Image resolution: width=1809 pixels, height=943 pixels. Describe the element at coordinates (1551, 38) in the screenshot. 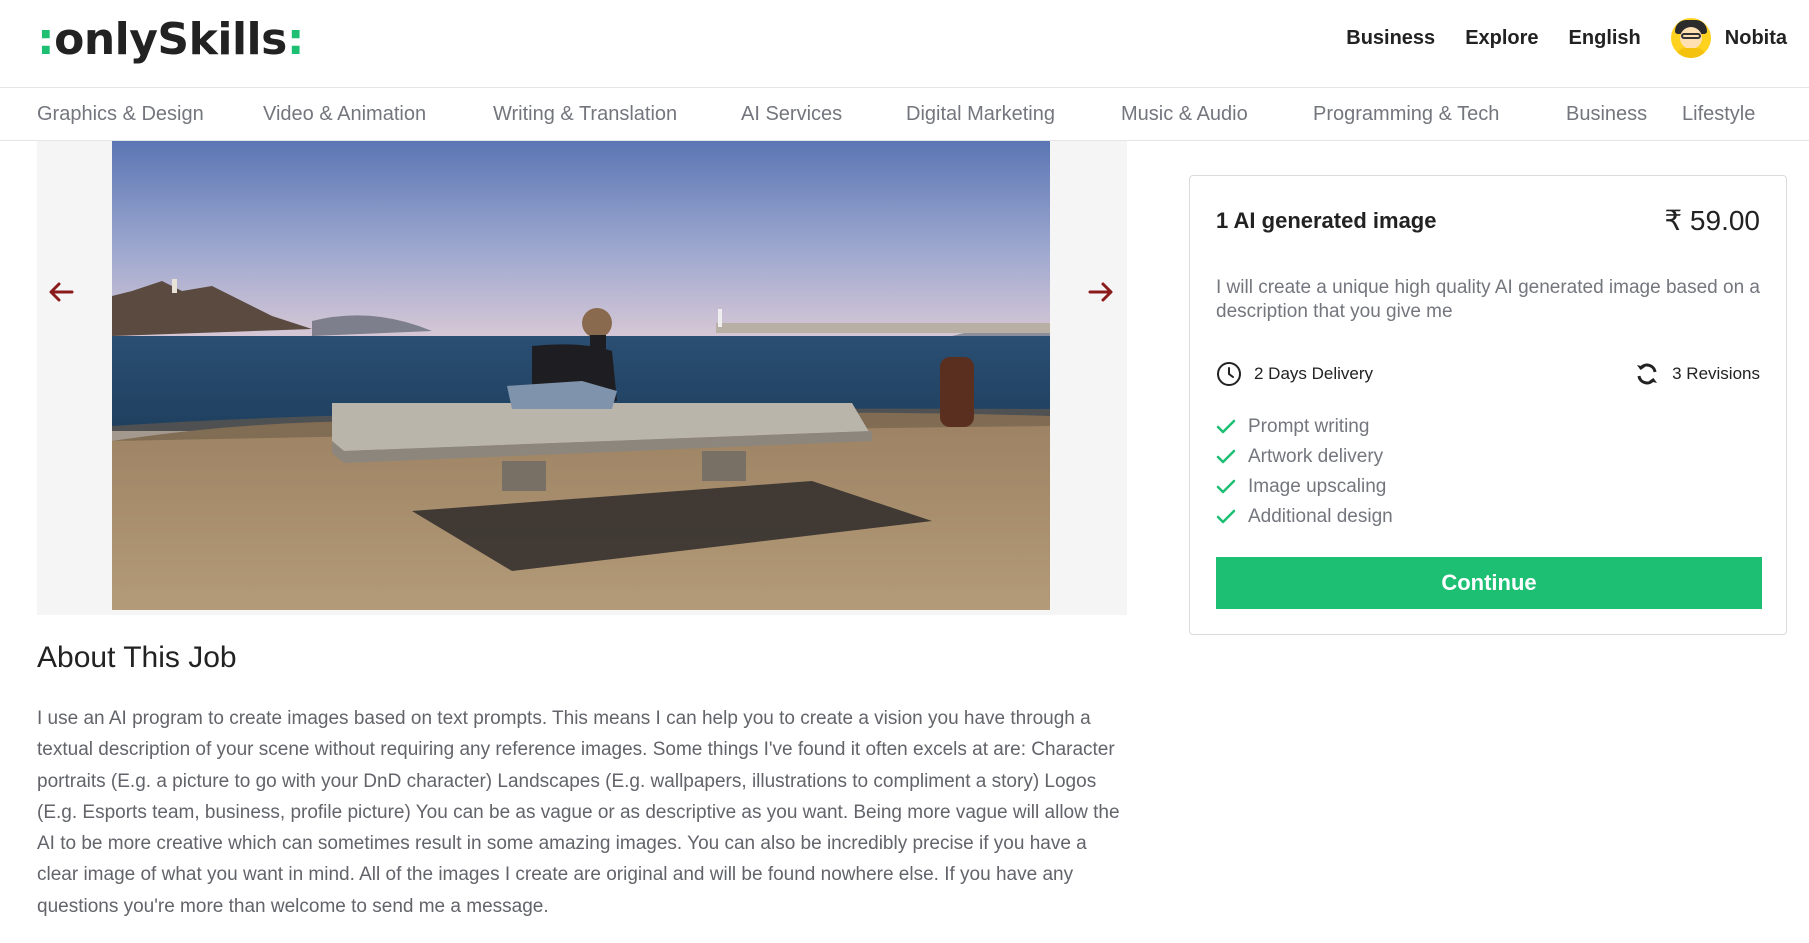

I see `top-nav: Business Explore English Nobita` at that location.